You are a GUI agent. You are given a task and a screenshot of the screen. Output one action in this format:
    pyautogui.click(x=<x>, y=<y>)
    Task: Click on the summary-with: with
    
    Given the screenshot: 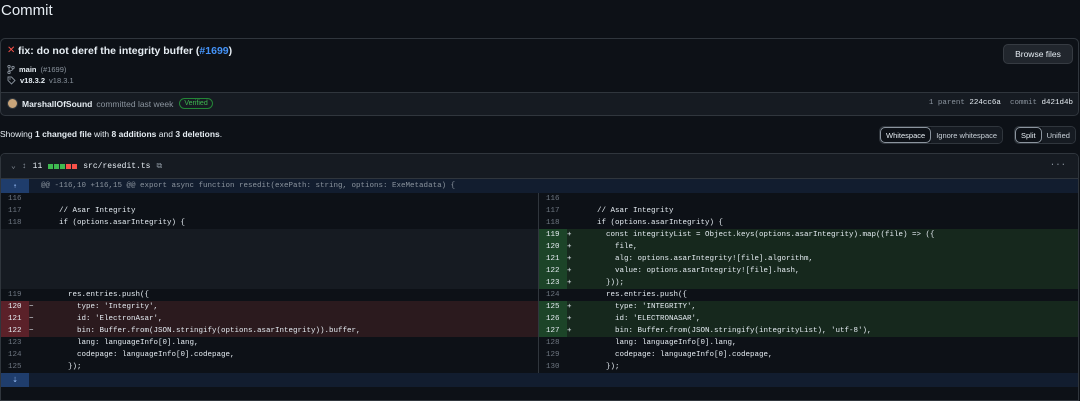 What is the action you would take?
    pyautogui.click(x=102, y=134)
    